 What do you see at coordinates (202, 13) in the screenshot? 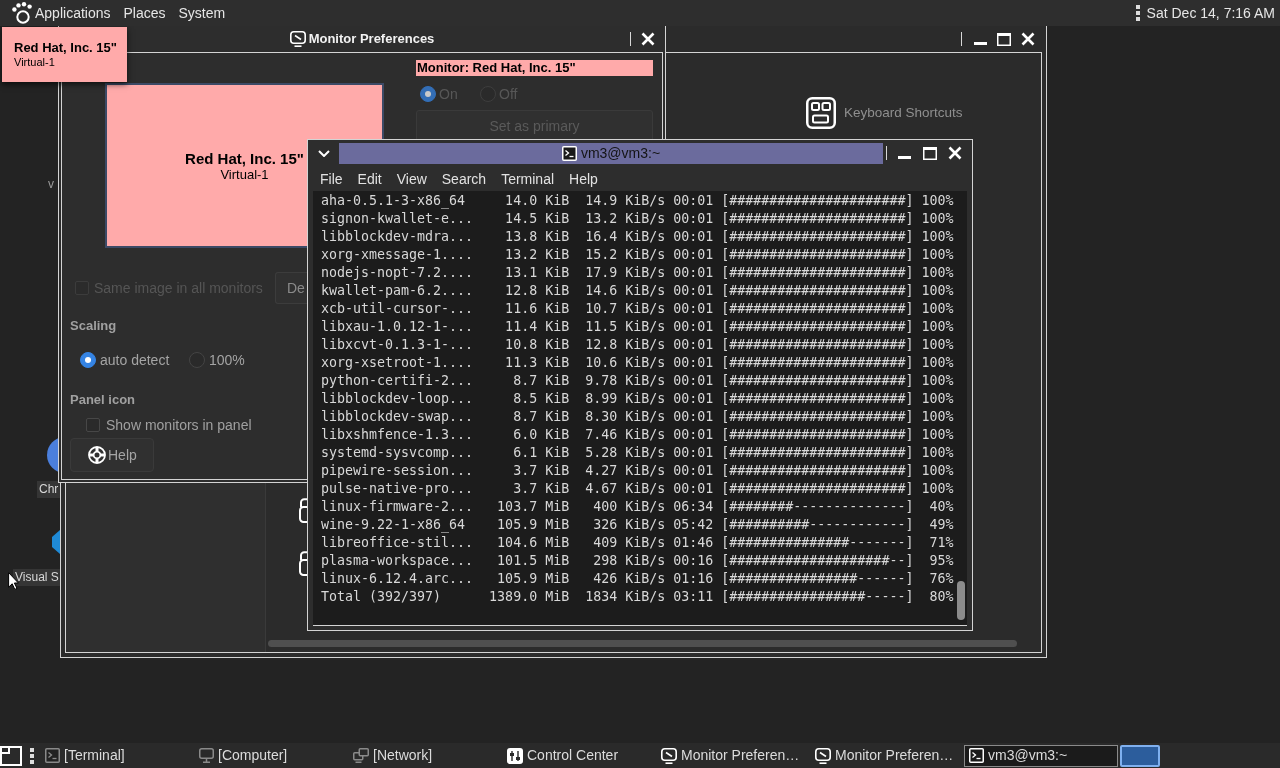
I see `menu-item: System` at bounding box center [202, 13].